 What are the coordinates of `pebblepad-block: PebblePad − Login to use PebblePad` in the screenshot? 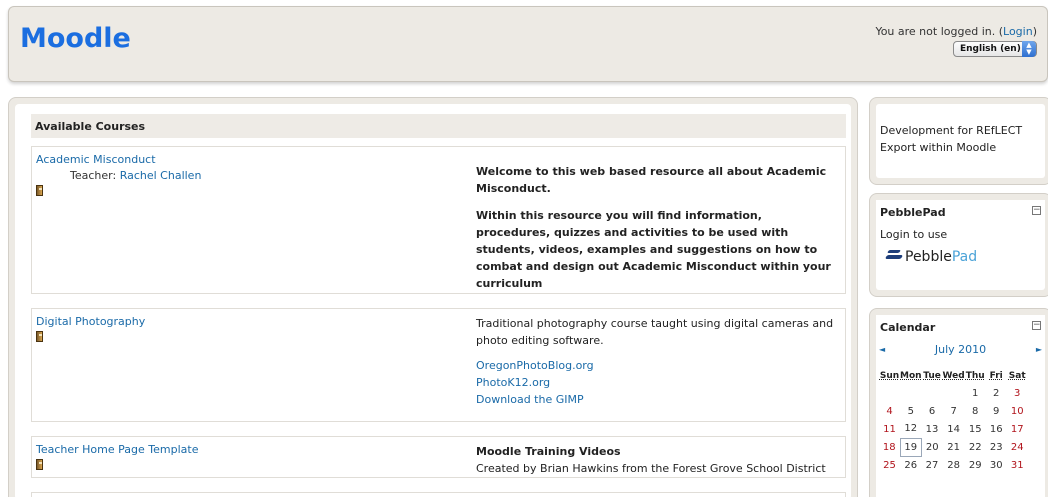 It's located at (958, 245).